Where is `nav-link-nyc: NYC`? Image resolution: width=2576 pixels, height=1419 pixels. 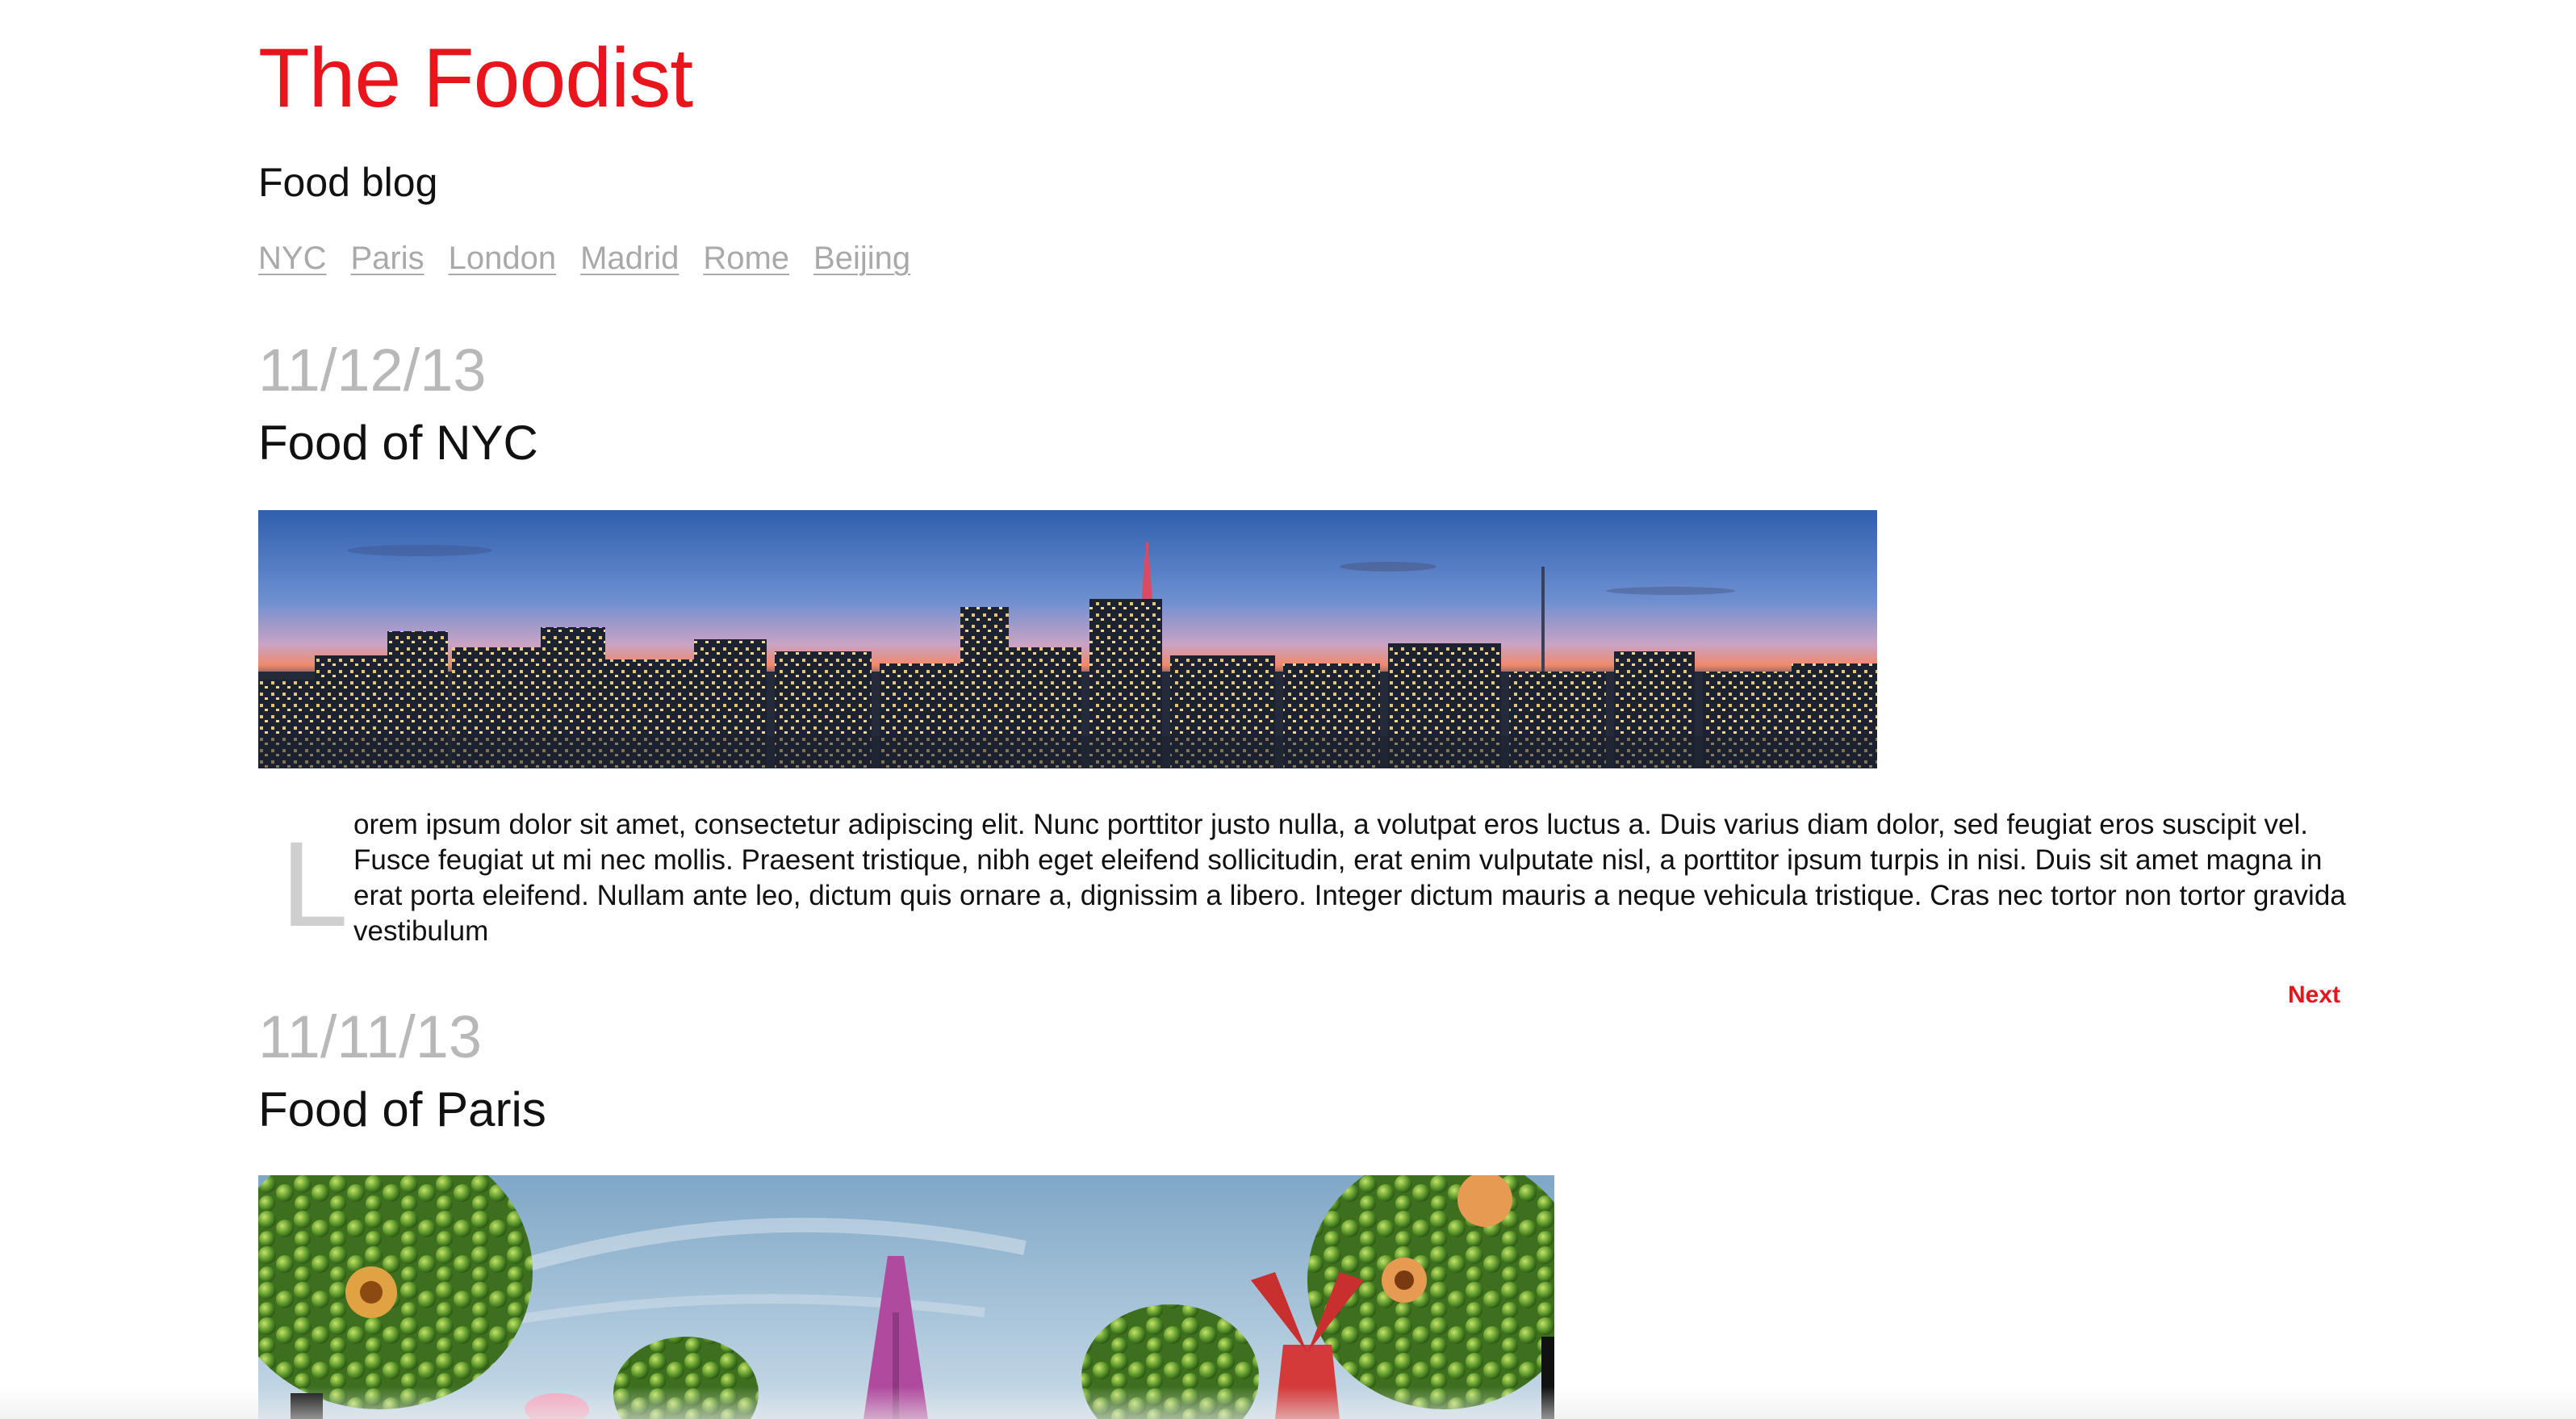 nav-link-nyc: NYC is located at coordinates (292, 259).